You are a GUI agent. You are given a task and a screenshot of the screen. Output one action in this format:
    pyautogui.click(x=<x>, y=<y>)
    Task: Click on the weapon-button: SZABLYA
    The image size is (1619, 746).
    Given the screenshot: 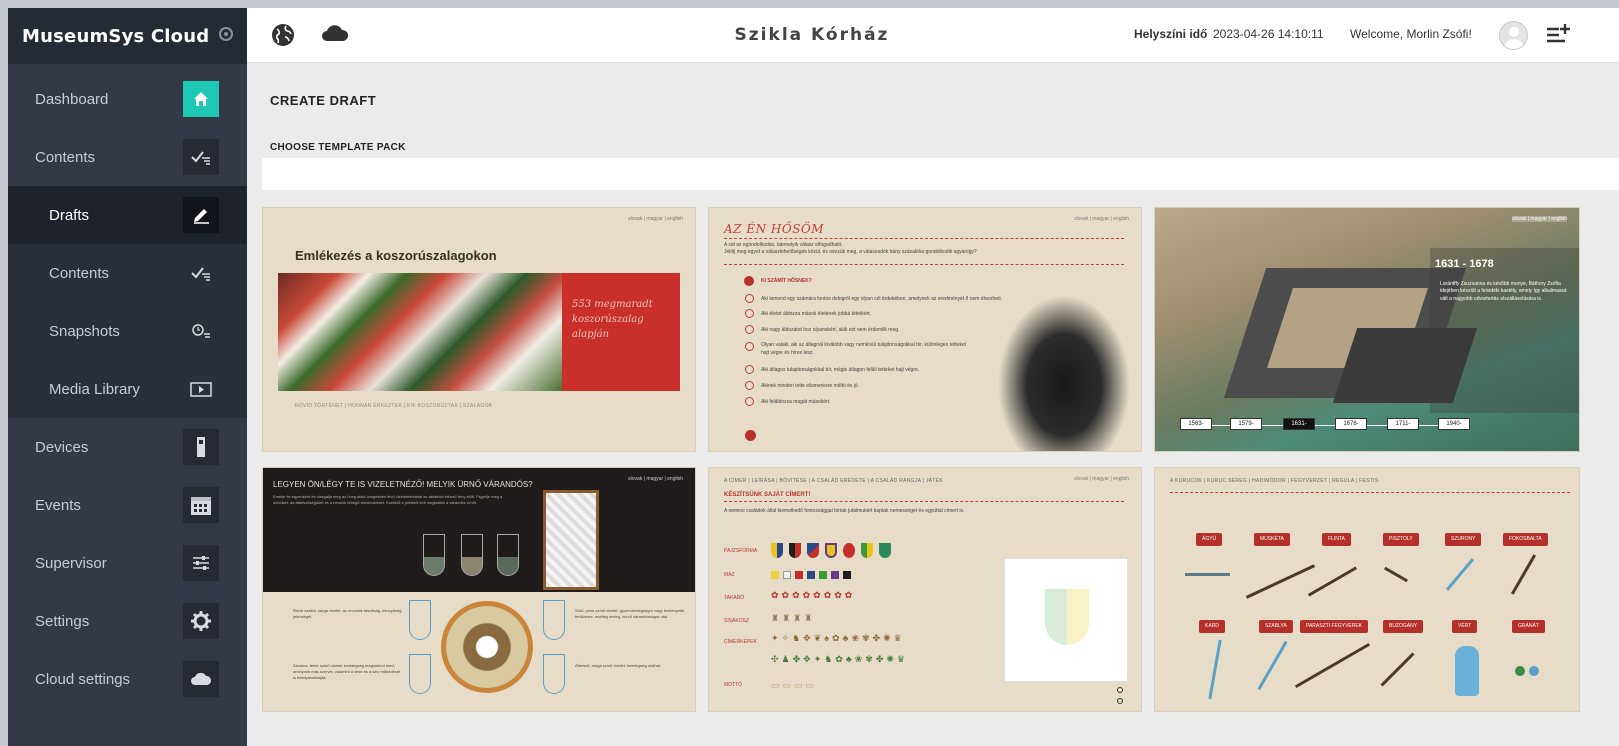 What is the action you would take?
    pyautogui.click(x=1276, y=626)
    